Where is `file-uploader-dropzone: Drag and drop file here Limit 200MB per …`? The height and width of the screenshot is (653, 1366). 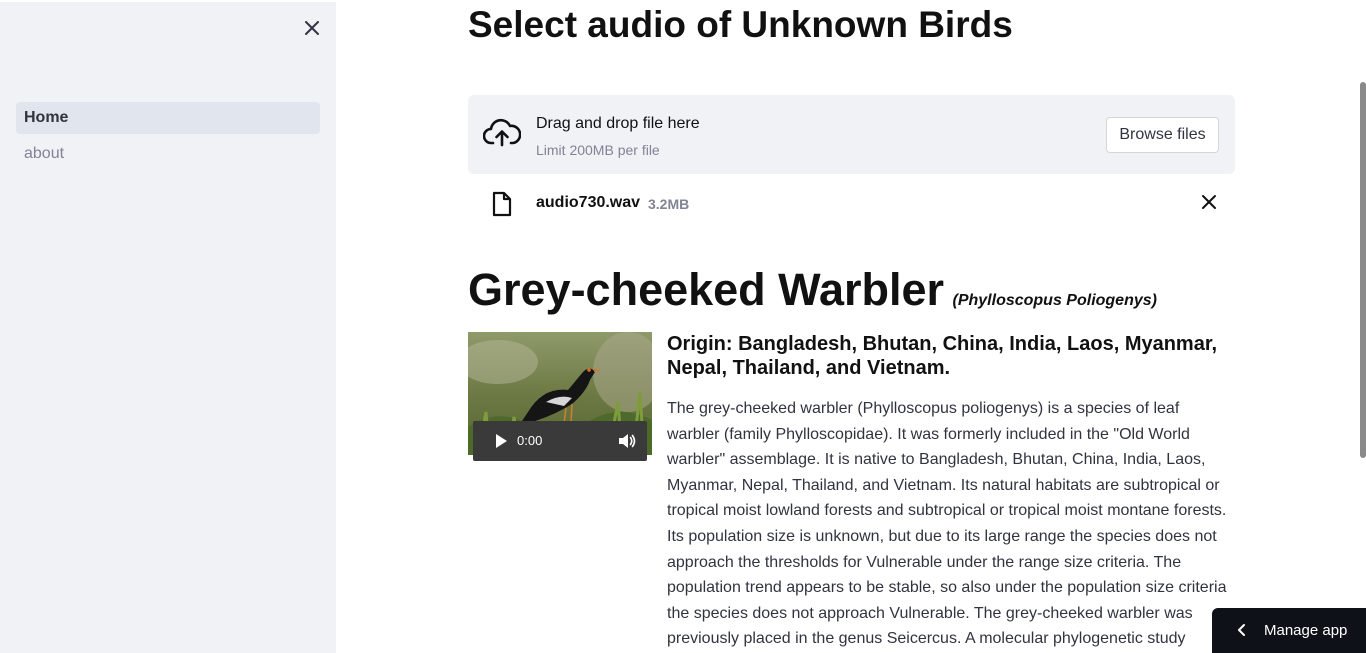
file-uploader-dropzone: Drag and drop file here Limit 200MB per … is located at coordinates (851, 134).